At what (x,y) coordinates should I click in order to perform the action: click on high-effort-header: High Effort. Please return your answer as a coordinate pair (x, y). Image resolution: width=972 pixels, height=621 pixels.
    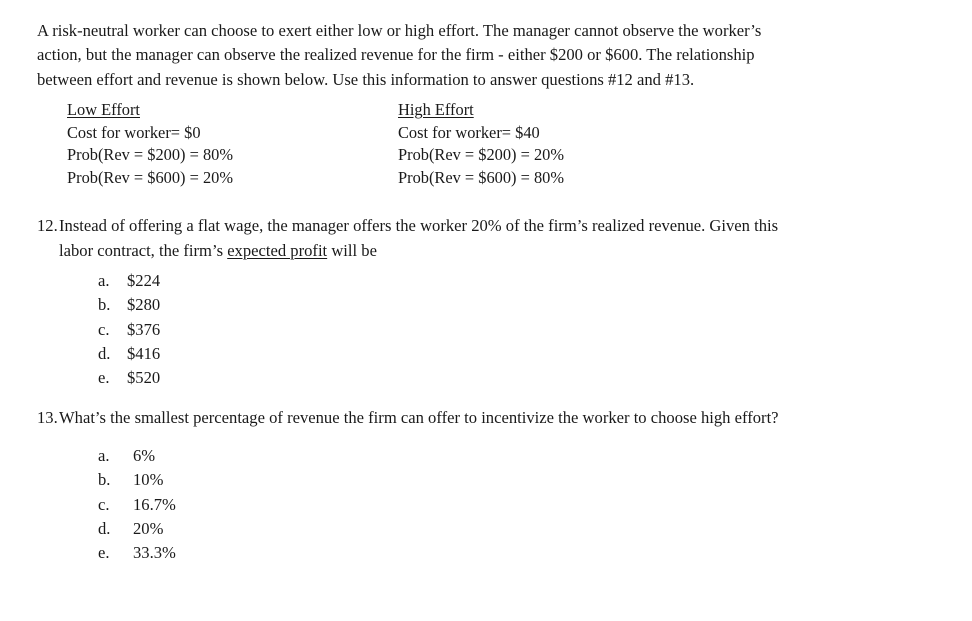
    Looking at the image, I should click on (436, 109).